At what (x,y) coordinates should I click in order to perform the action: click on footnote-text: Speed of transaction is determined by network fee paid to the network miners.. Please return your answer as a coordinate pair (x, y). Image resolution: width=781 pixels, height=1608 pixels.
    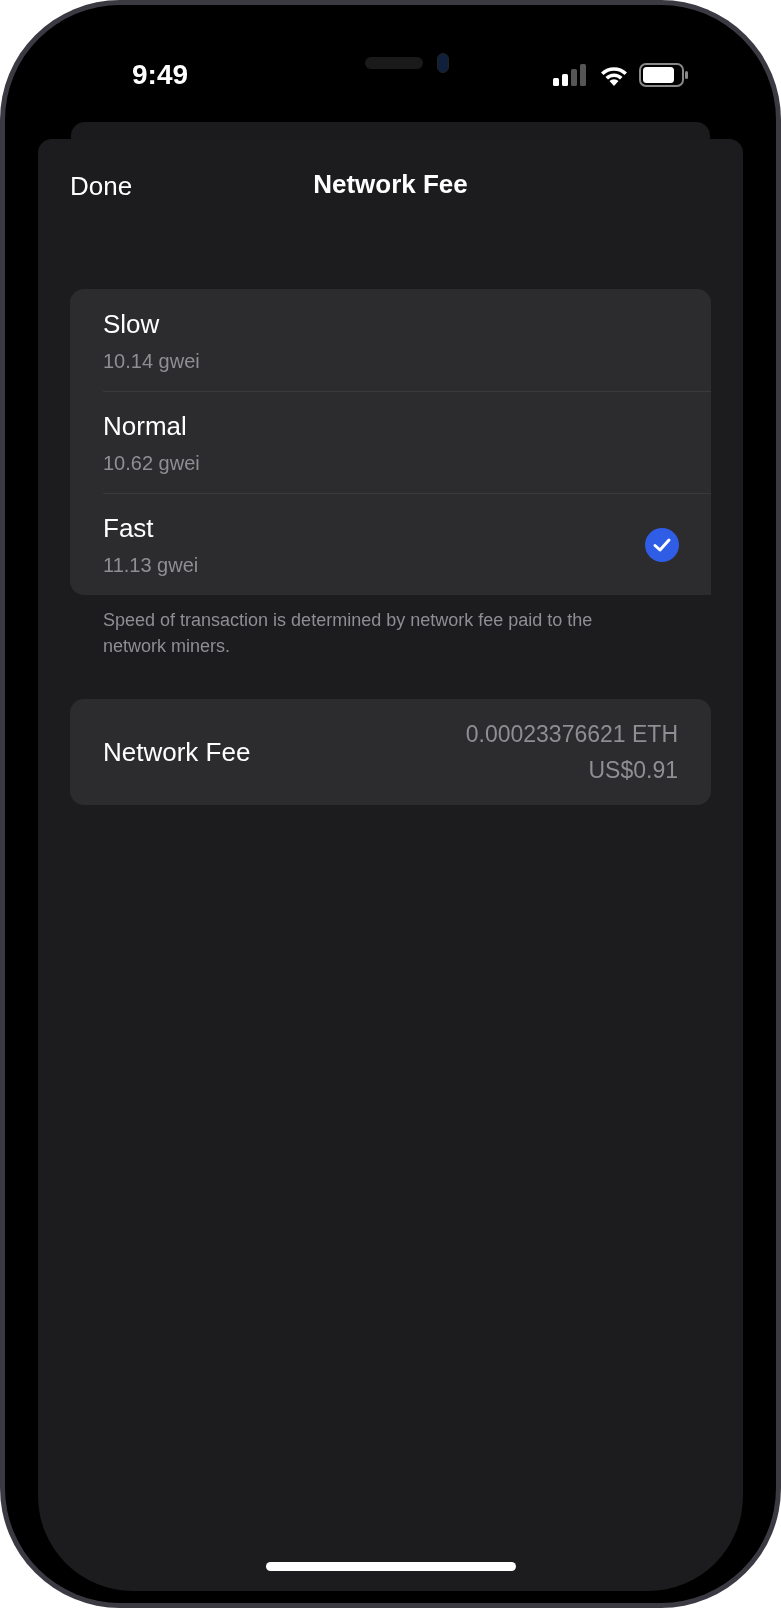
    Looking at the image, I should click on (348, 633).